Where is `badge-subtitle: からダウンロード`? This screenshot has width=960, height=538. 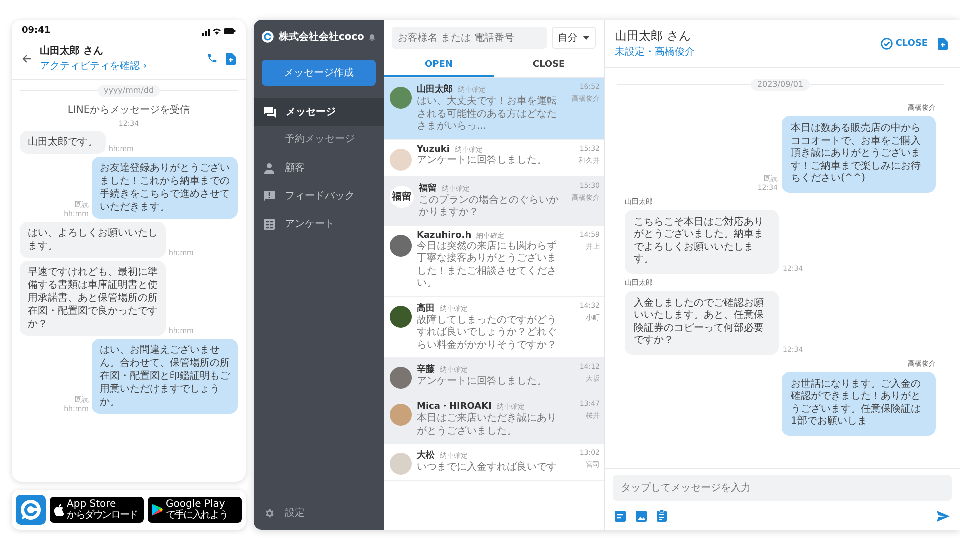 badge-subtitle: からダウンロード is located at coordinates (102, 515).